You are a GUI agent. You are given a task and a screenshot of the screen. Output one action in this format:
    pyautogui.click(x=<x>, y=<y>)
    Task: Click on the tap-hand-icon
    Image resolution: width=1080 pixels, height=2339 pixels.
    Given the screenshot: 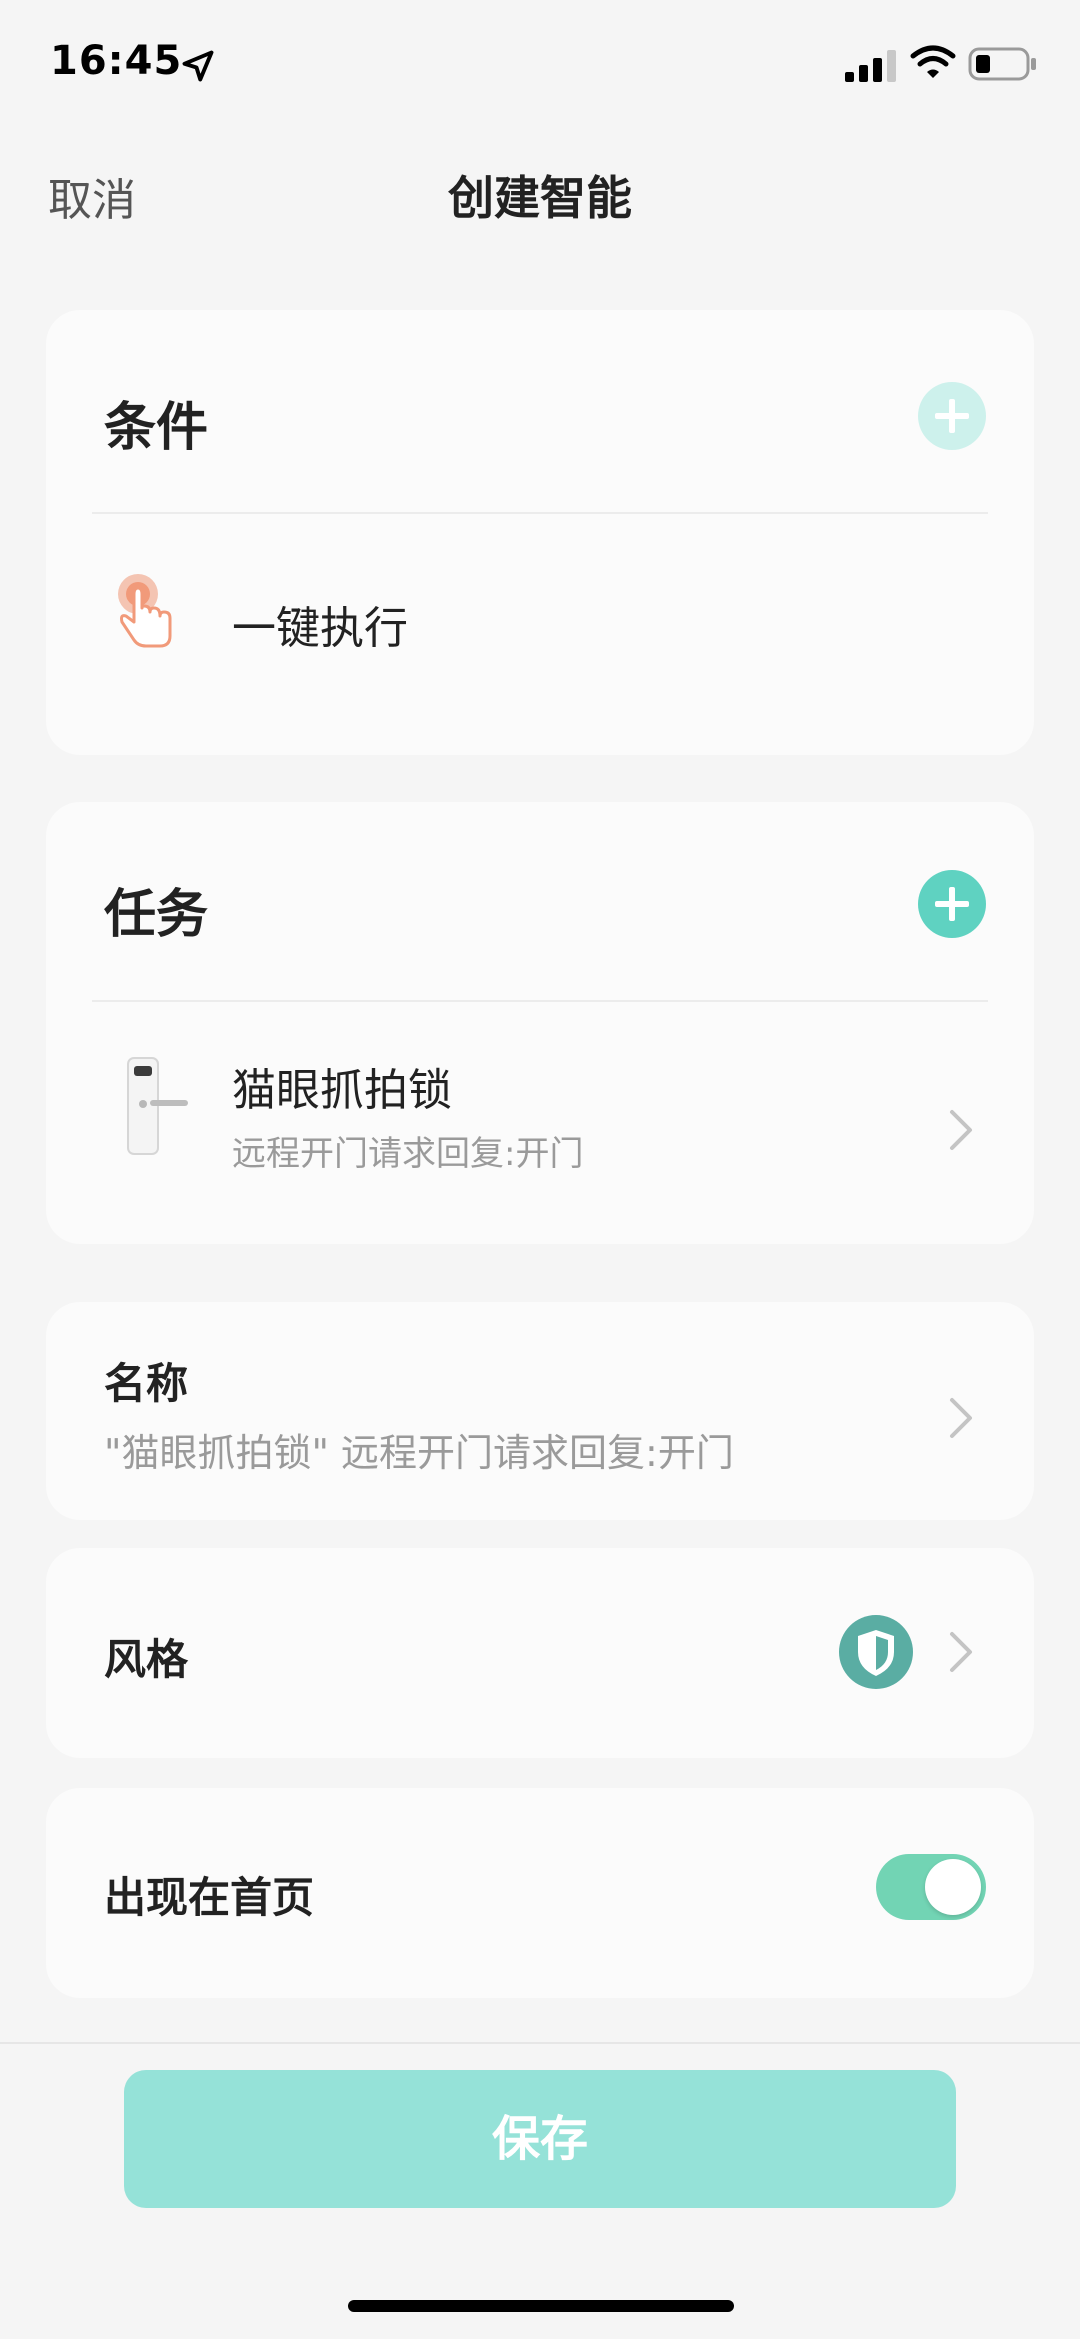 What is the action you would take?
    pyautogui.click(x=145, y=611)
    